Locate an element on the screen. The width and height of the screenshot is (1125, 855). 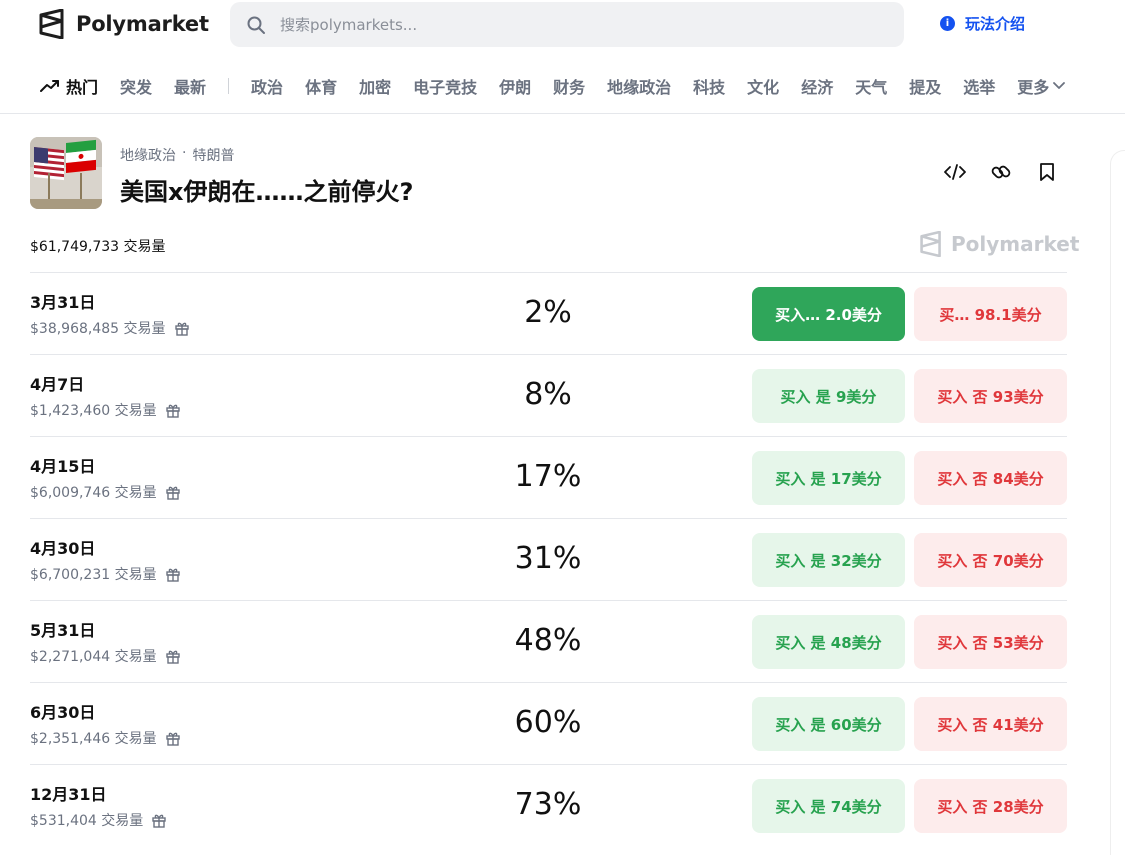
outcome-chance: 48% is located at coordinates (548, 640).